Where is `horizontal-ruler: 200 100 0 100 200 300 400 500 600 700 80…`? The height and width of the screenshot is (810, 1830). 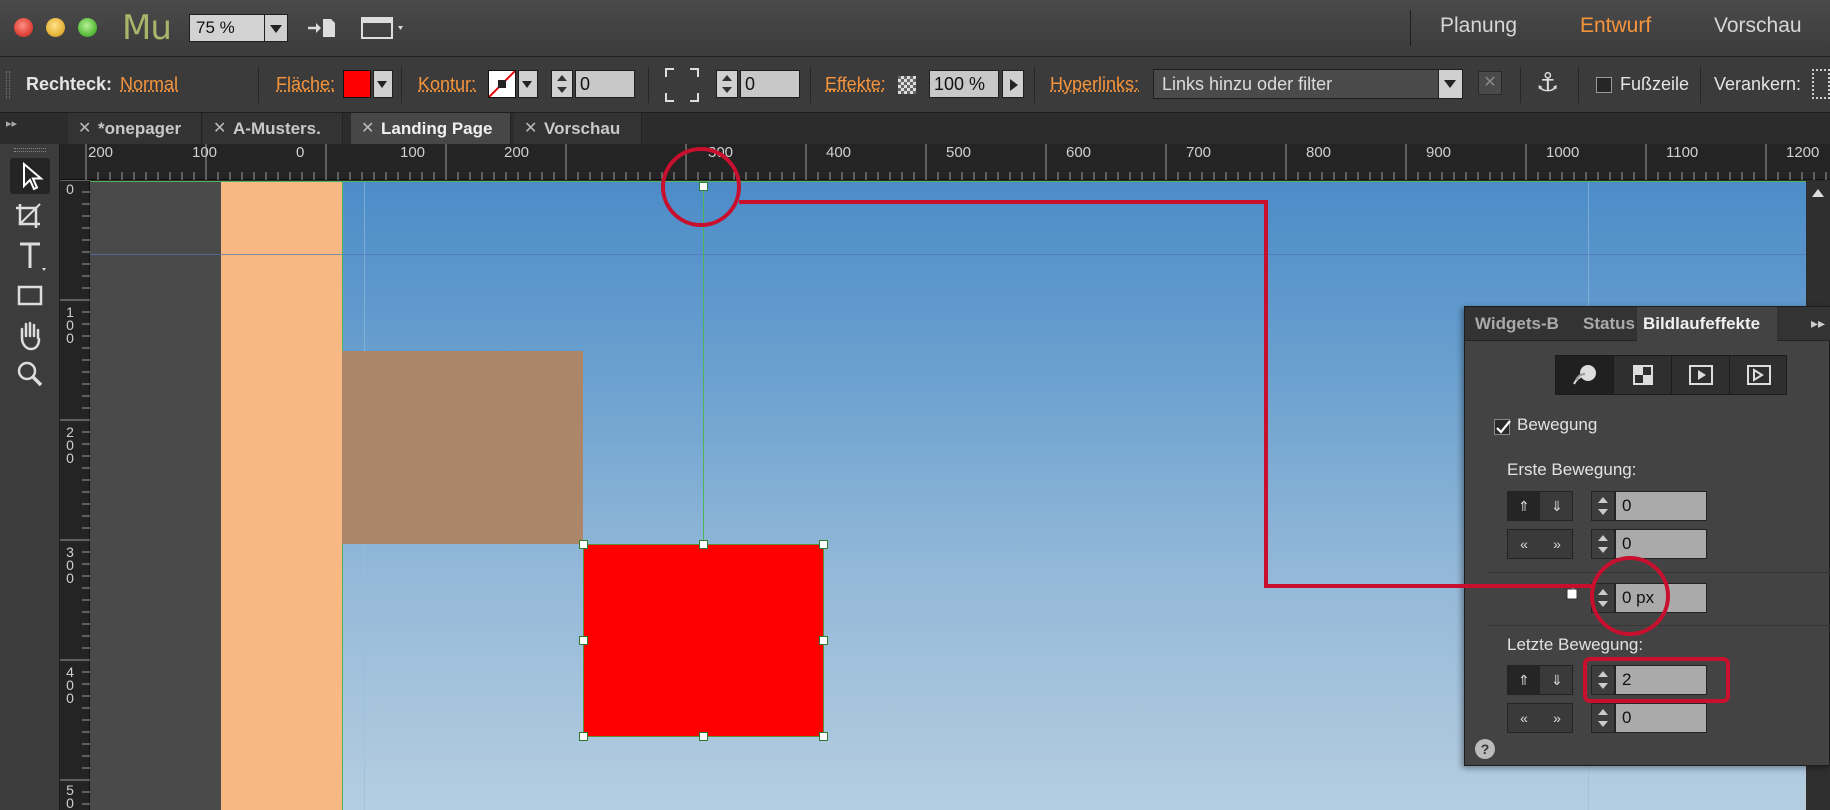
horizontal-ruler: 200 100 0 100 200 300 400 500 600 700 80… is located at coordinates (945, 162).